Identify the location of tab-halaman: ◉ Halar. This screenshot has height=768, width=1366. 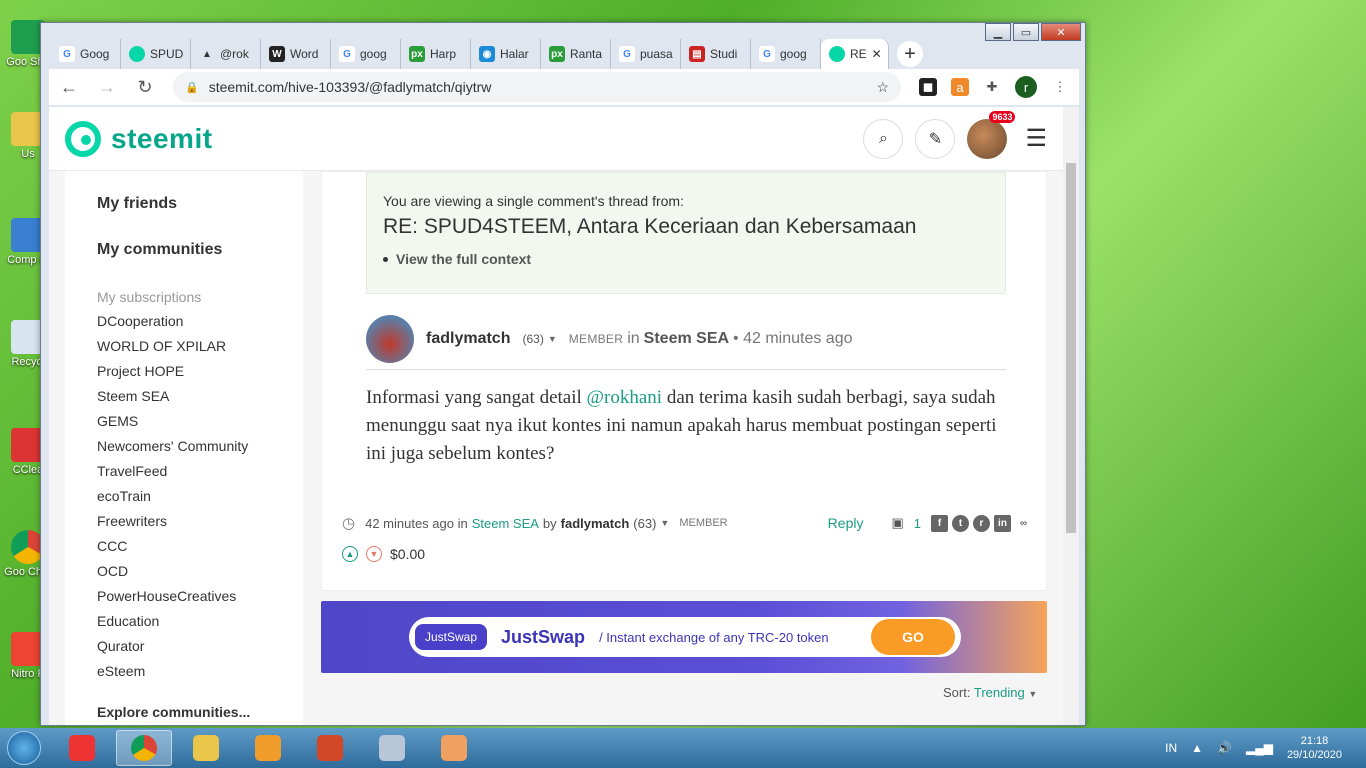
(506, 54).